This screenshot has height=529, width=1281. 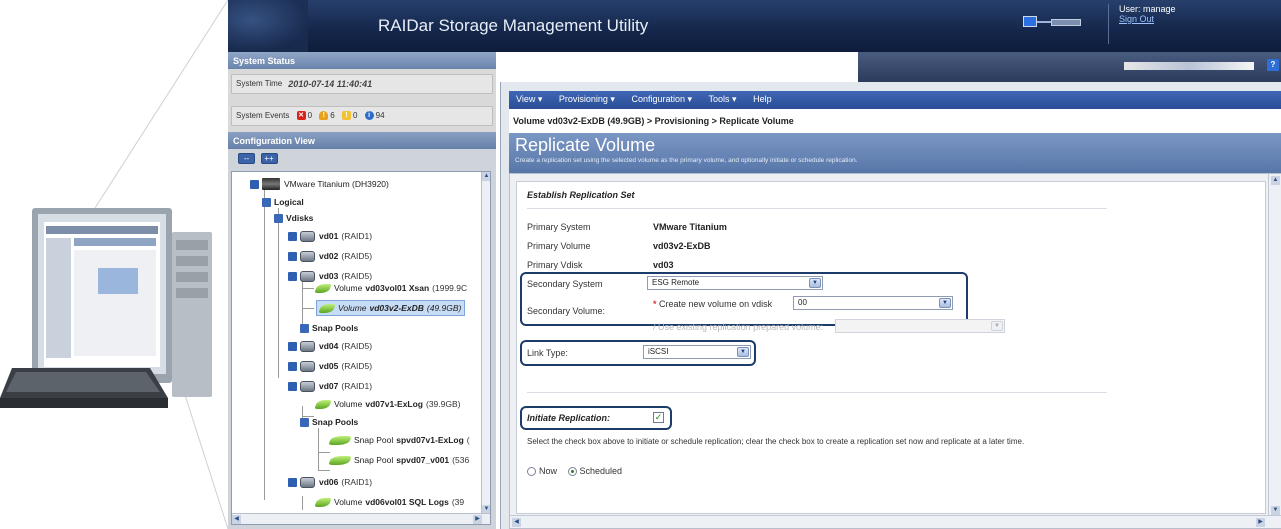 What do you see at coordinates (945, 303) in the screenshot?
I see `chevron-down-icon: ▼` at bounding box center [945, 303].